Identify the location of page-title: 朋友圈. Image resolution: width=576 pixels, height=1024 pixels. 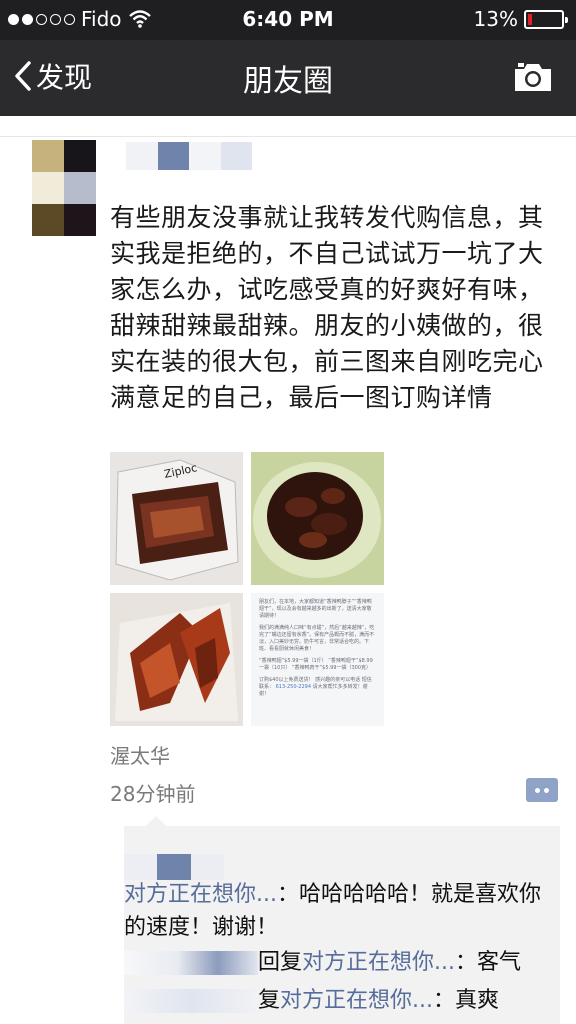
(288, 81).